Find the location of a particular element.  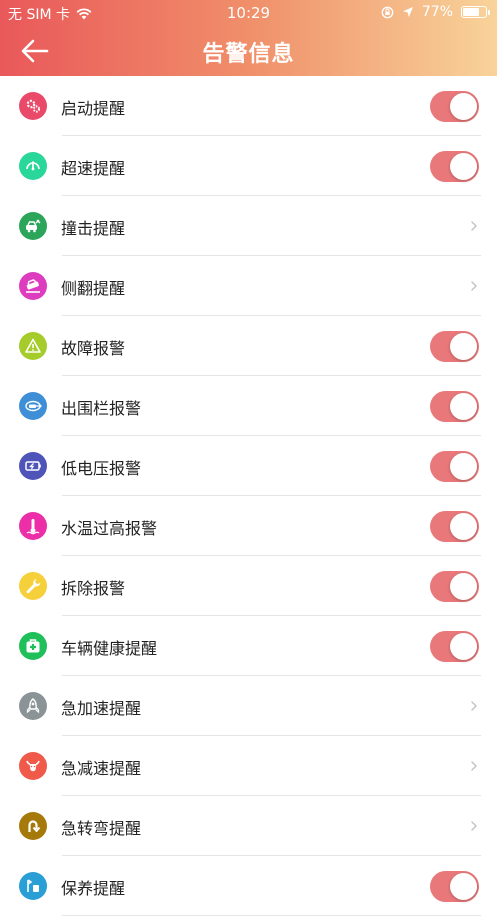

list-item: 车辆健康提醒 is located at coordinates (248, 646).